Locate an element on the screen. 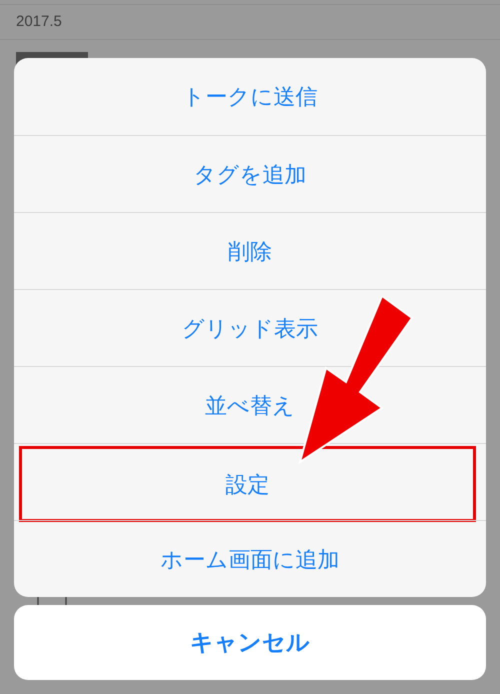 Image resolution: width=500 pixels, height=694 pixels. action-item: タグを追加 is located at coordinates (250, 174).